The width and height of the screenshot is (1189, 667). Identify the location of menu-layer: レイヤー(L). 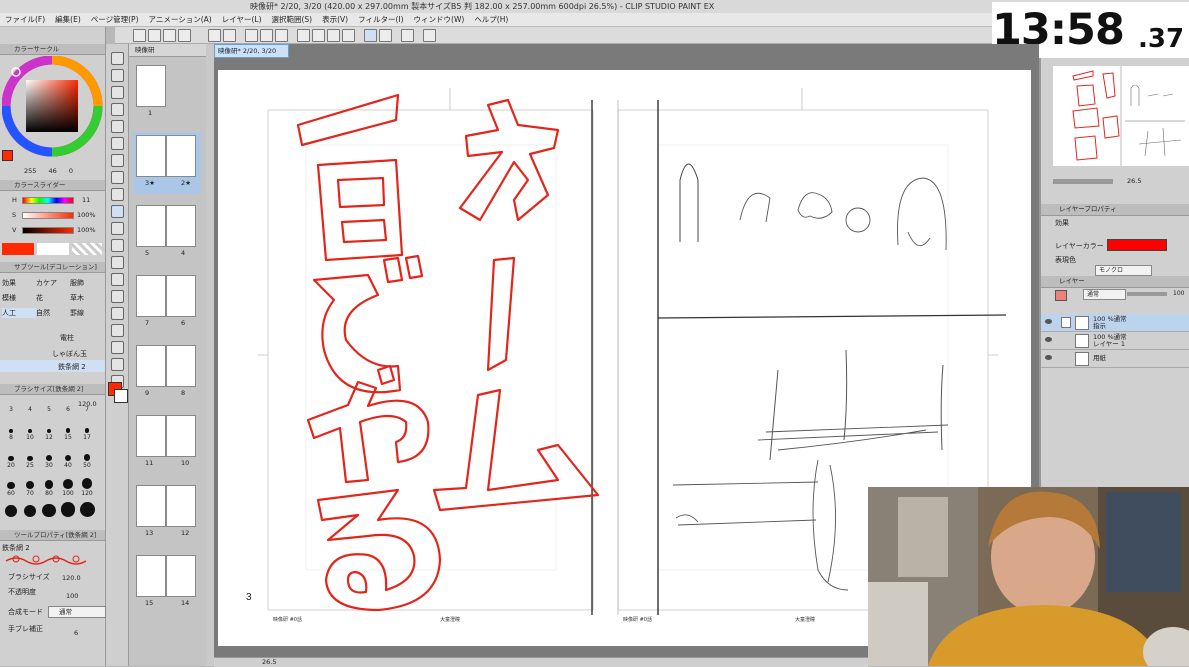
(242, 19).